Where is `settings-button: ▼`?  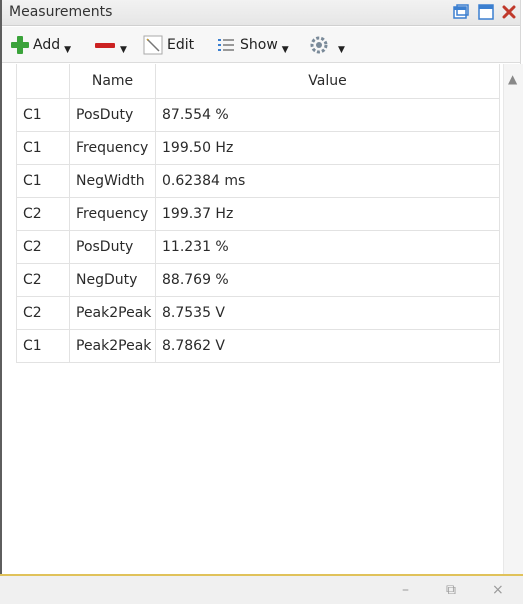 settings-button: ▼ is located at coordinates (326, 45).